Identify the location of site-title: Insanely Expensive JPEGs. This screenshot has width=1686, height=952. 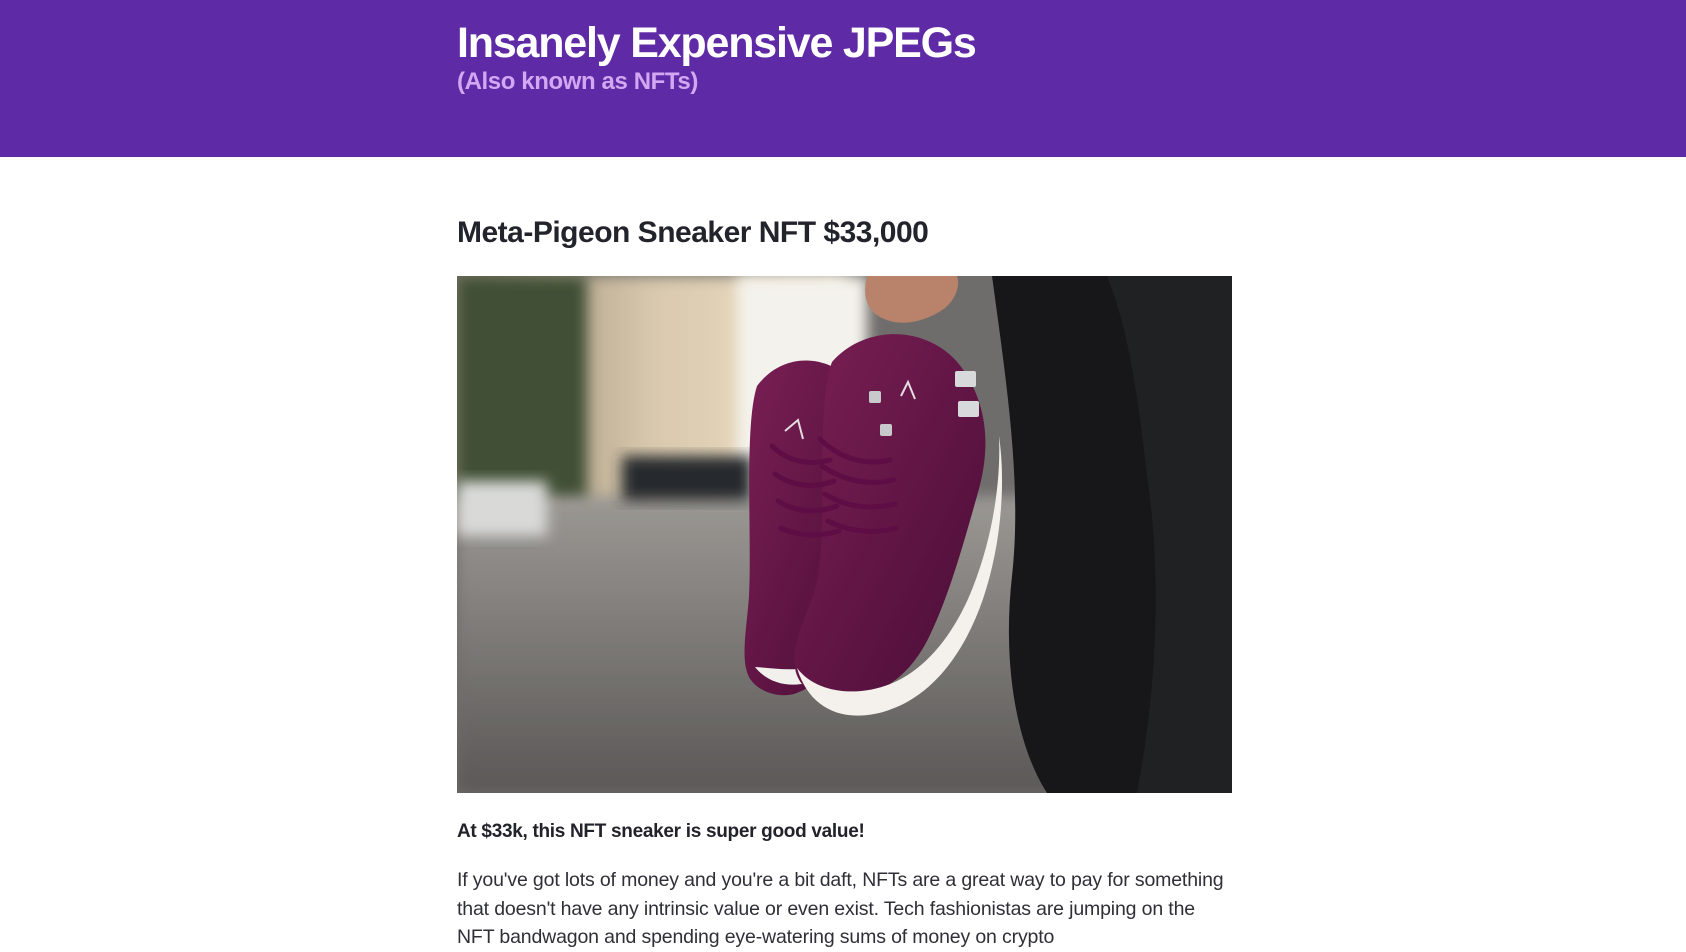
(717, 43).